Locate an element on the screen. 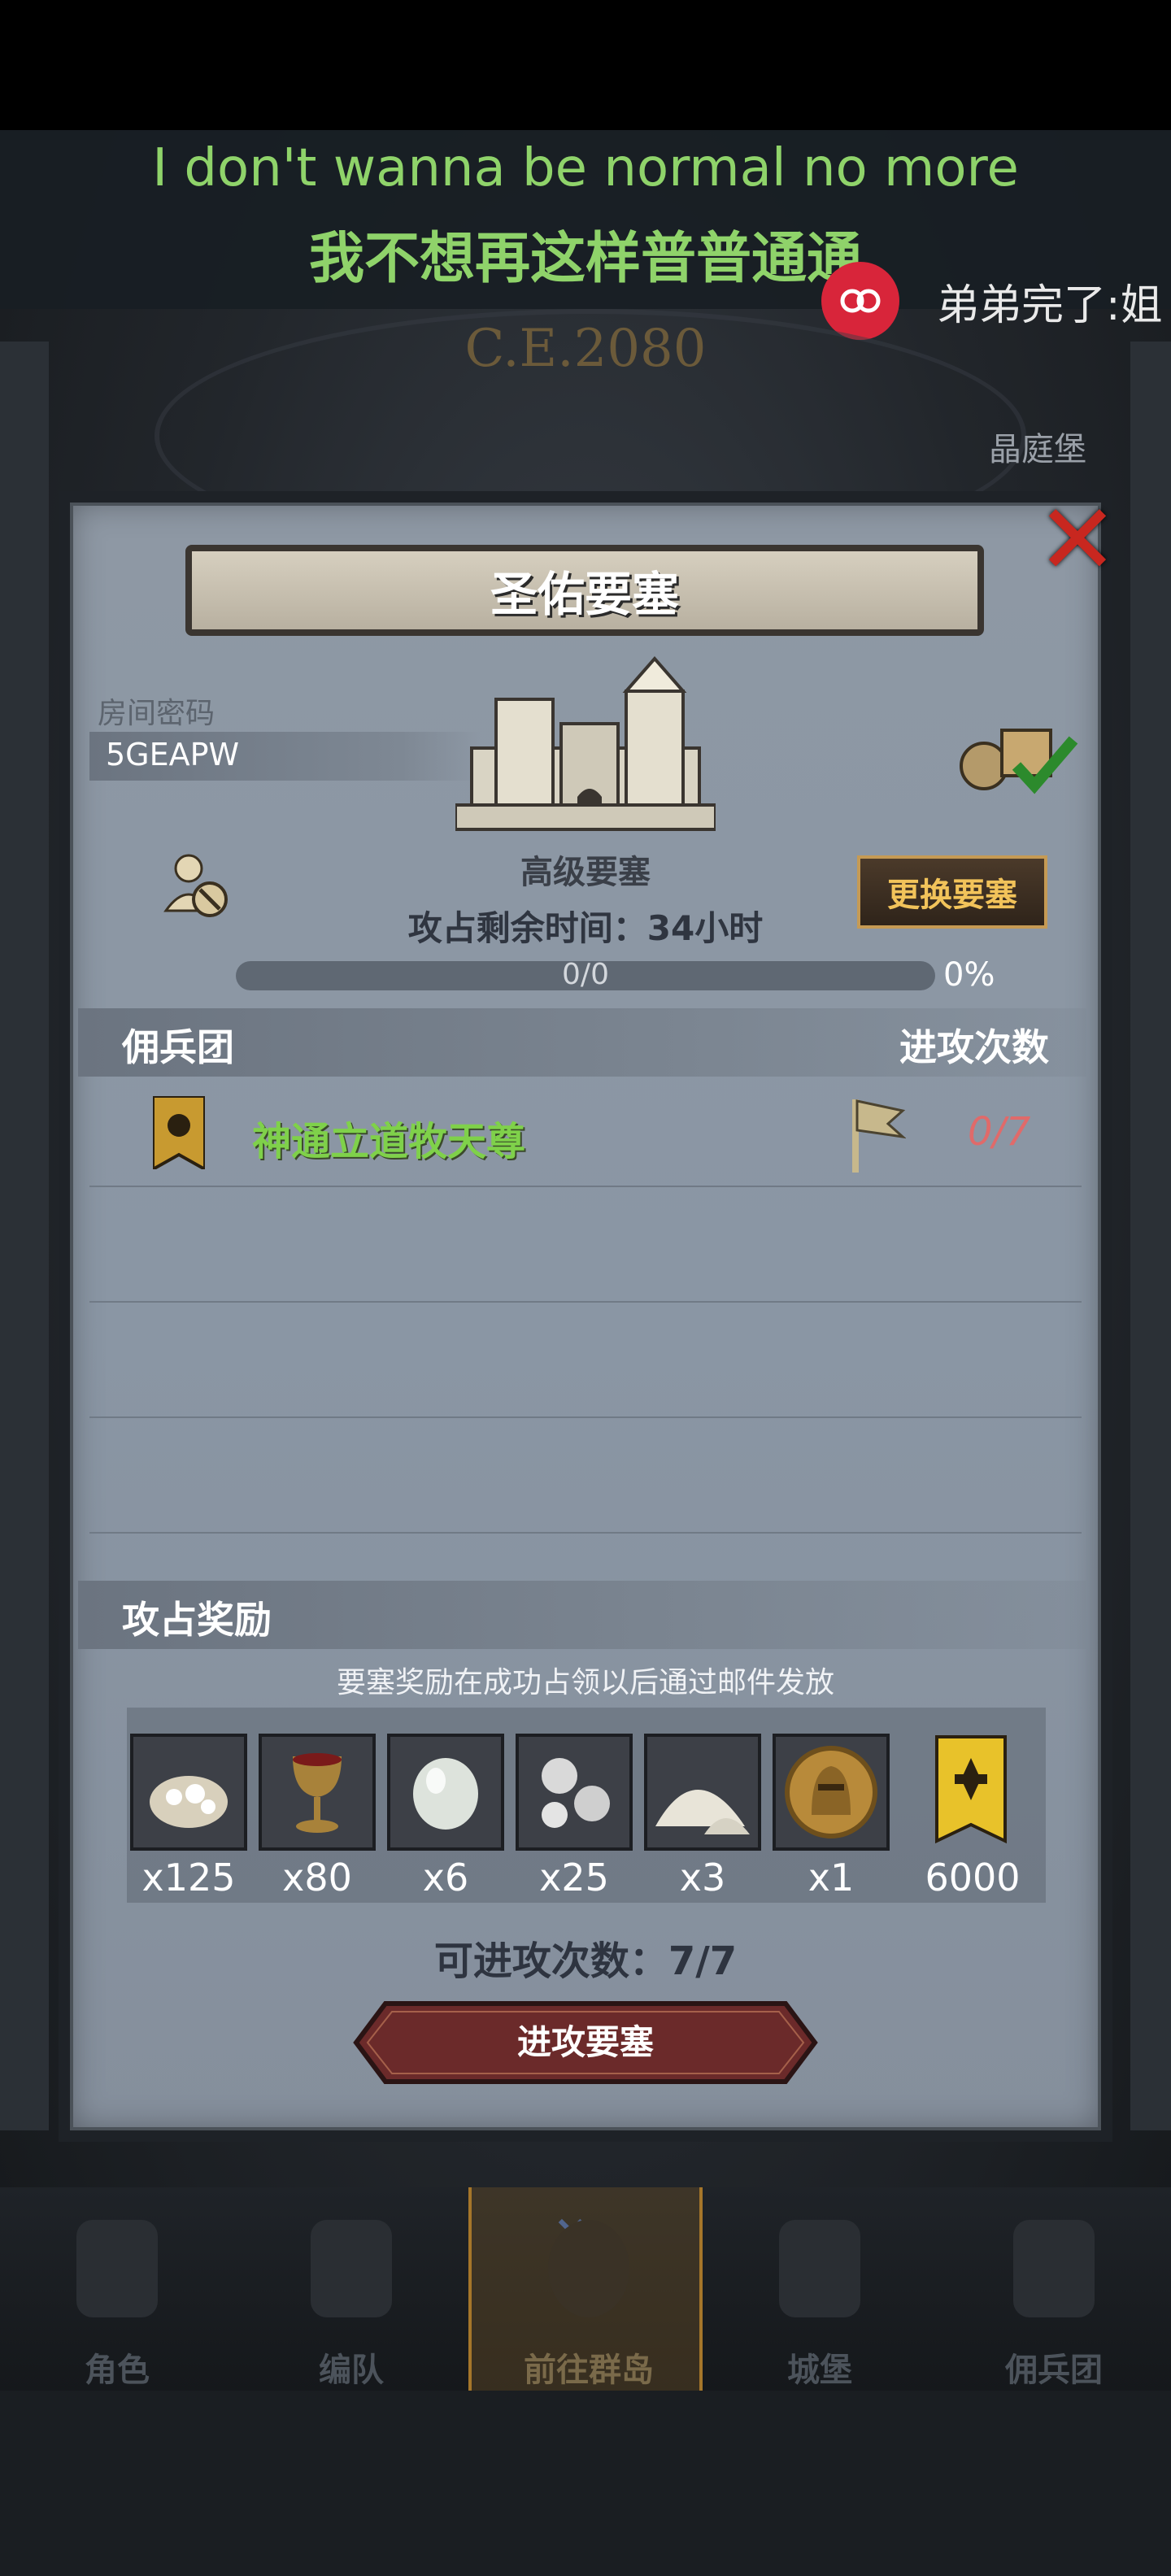  reward-silver-stones is located at coordinates (574, 1792).